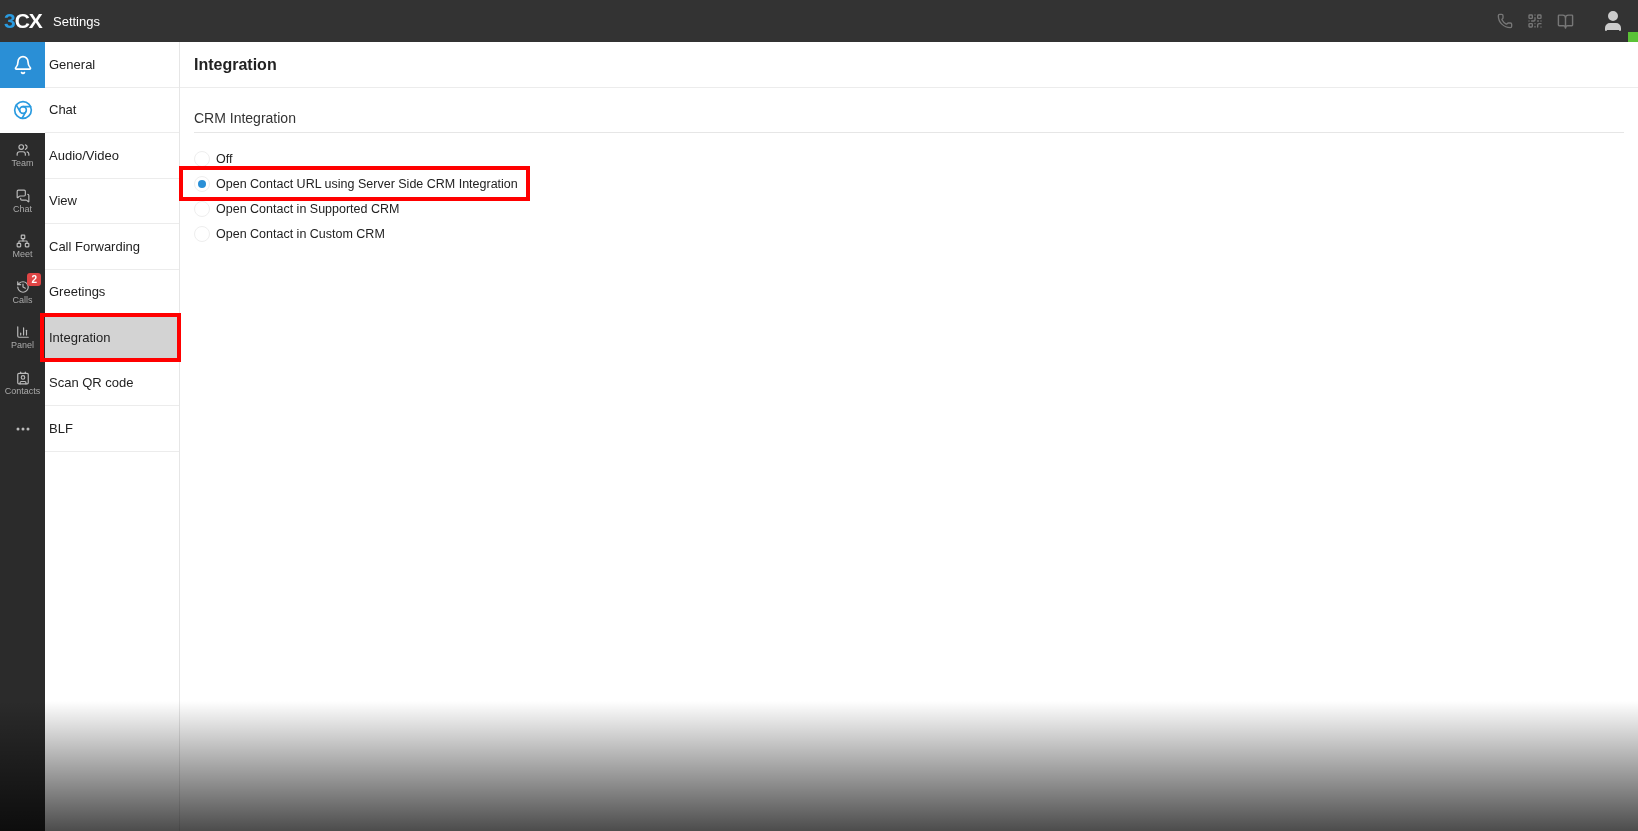 This screenshot has height=831, width=1638. Describe the element at coordinates (112, 201) in the screenshot. I see `settings-menu-item: View` at that location.